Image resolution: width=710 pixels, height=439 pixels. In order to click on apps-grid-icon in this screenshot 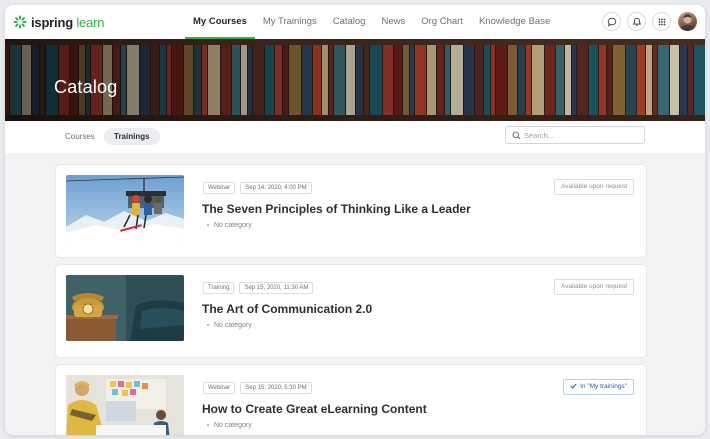, I will do `click(661, 21)`.